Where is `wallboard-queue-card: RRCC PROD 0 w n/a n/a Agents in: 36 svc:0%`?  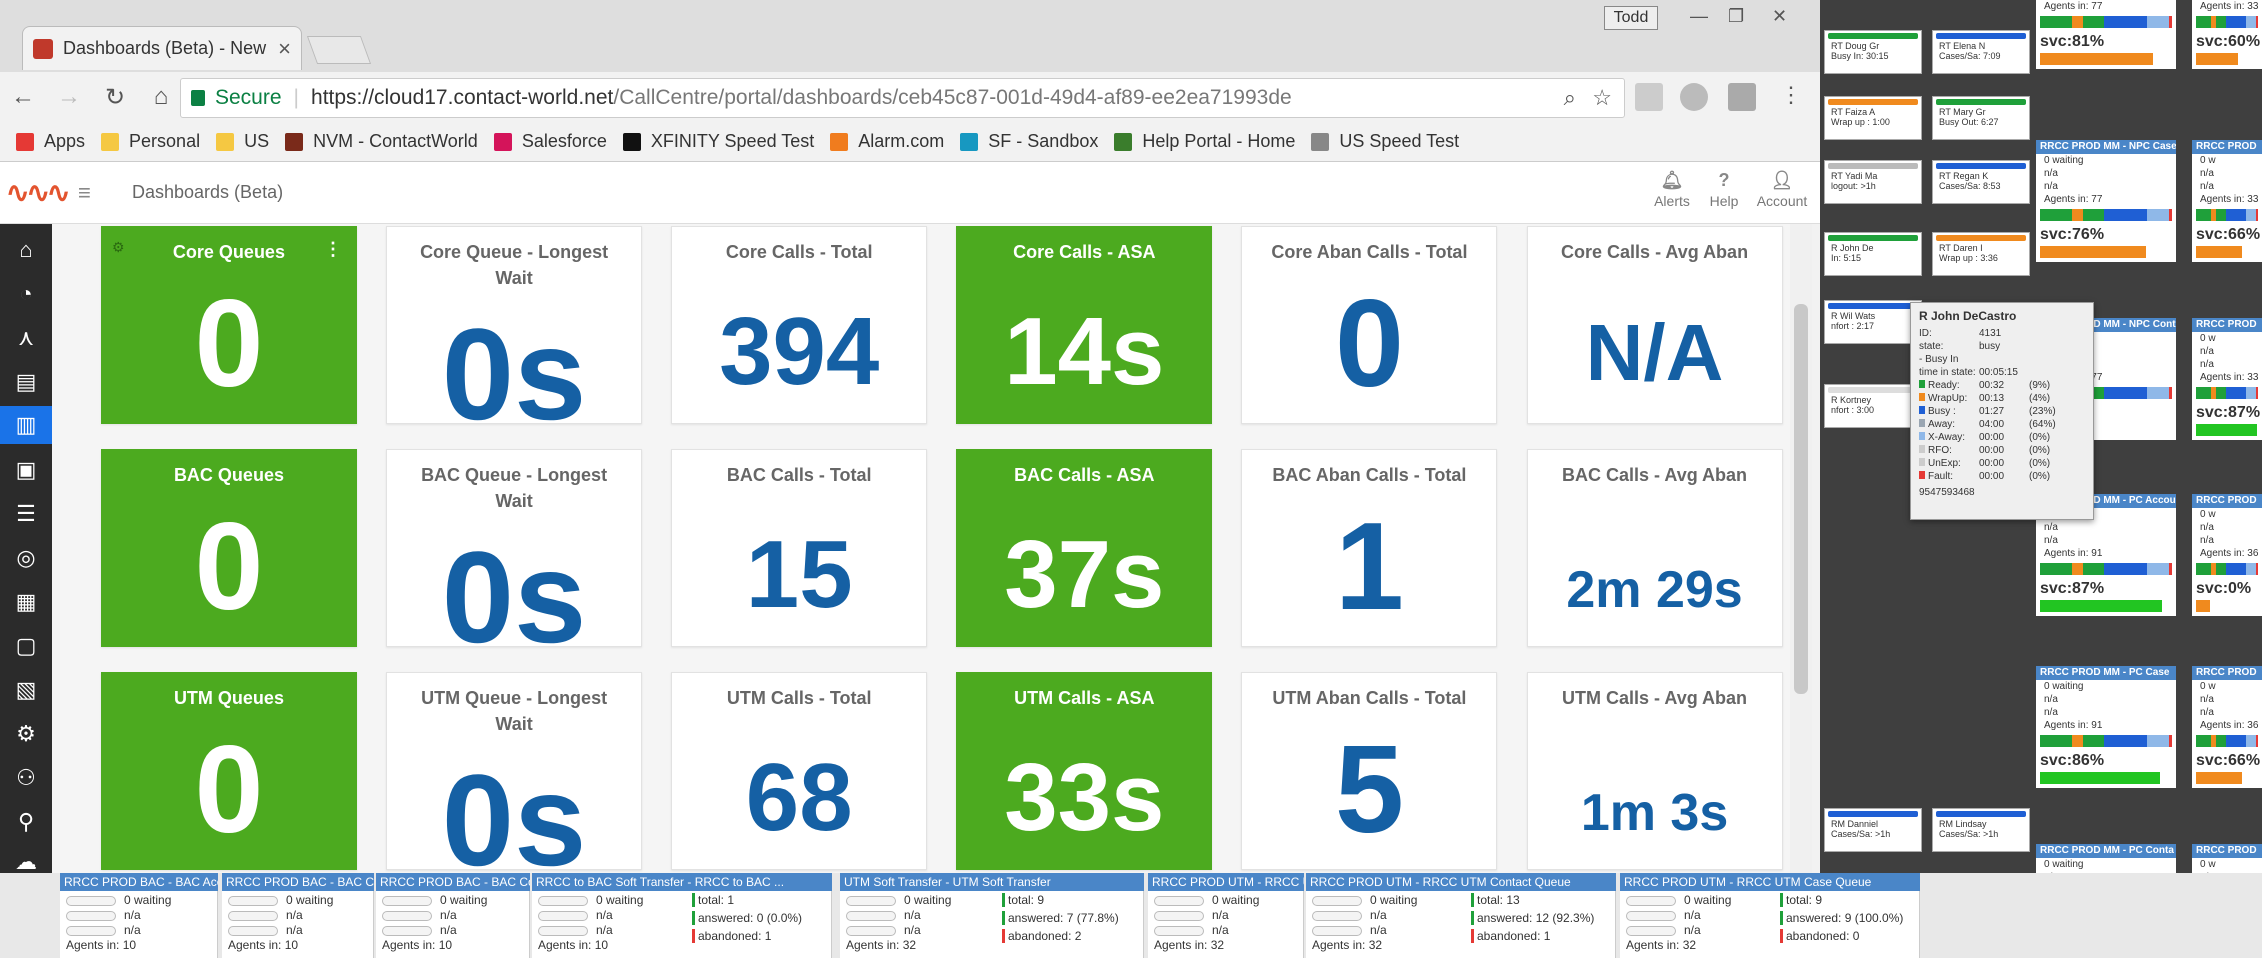 wallboard-queue-card: RRCC PROD 0 w n/a n/a Agents in: 36 svc:0% is located at coordinates (2227, 555).